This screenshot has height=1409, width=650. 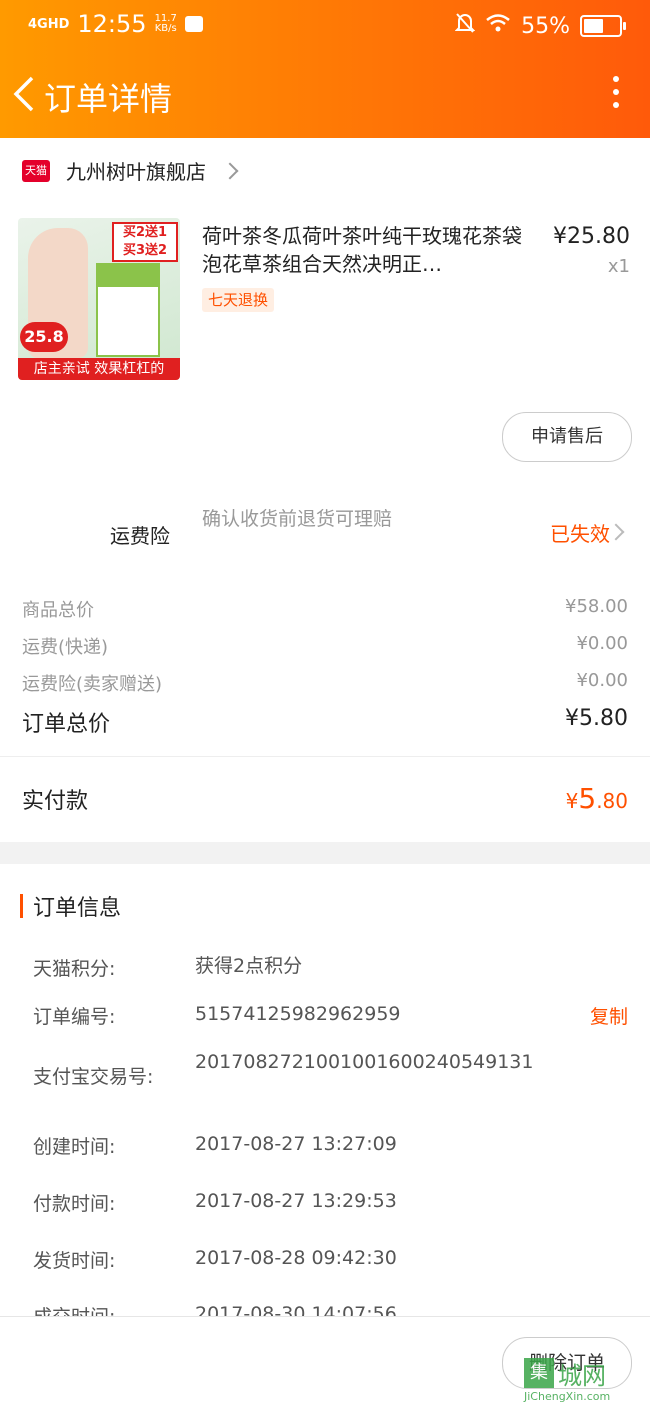 What do you see at coordinates (21, 906) in the screenshot?
I see `heading-accent-bar` at bounding box center [21, 906].